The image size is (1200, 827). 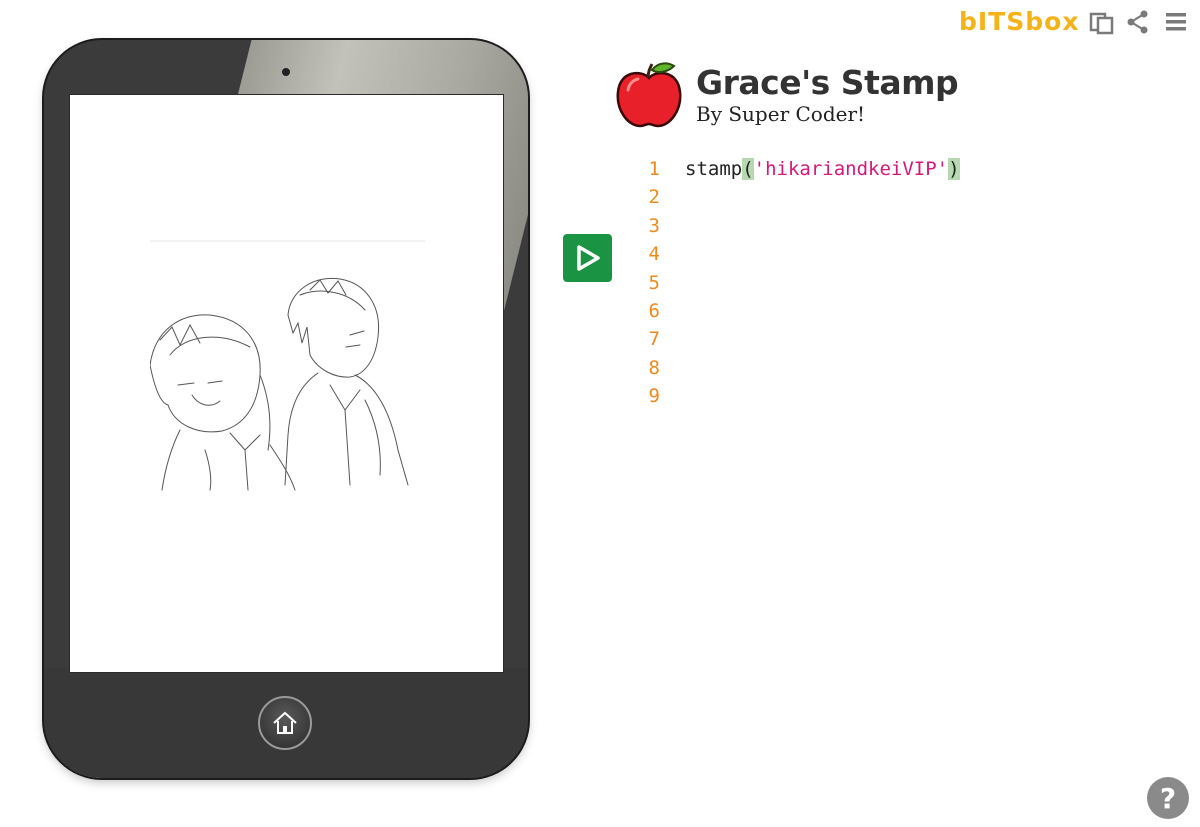 I want to click on home-icon, so click(x=285, y=722).